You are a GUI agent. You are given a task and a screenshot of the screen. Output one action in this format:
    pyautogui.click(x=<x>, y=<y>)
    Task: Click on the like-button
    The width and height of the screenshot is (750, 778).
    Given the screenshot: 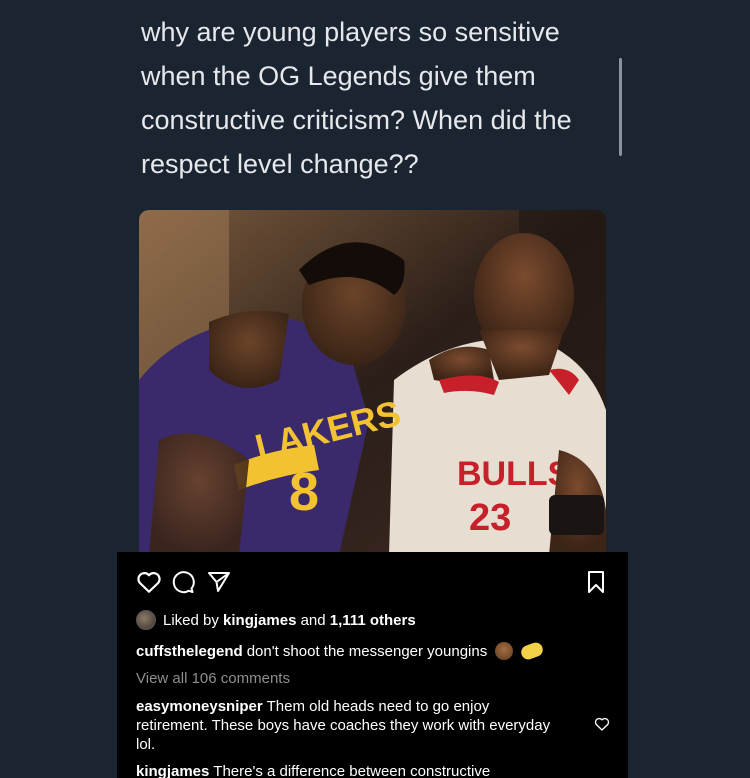 What is the action you would take?
    pyautogui.click(x=149, y=582)
    